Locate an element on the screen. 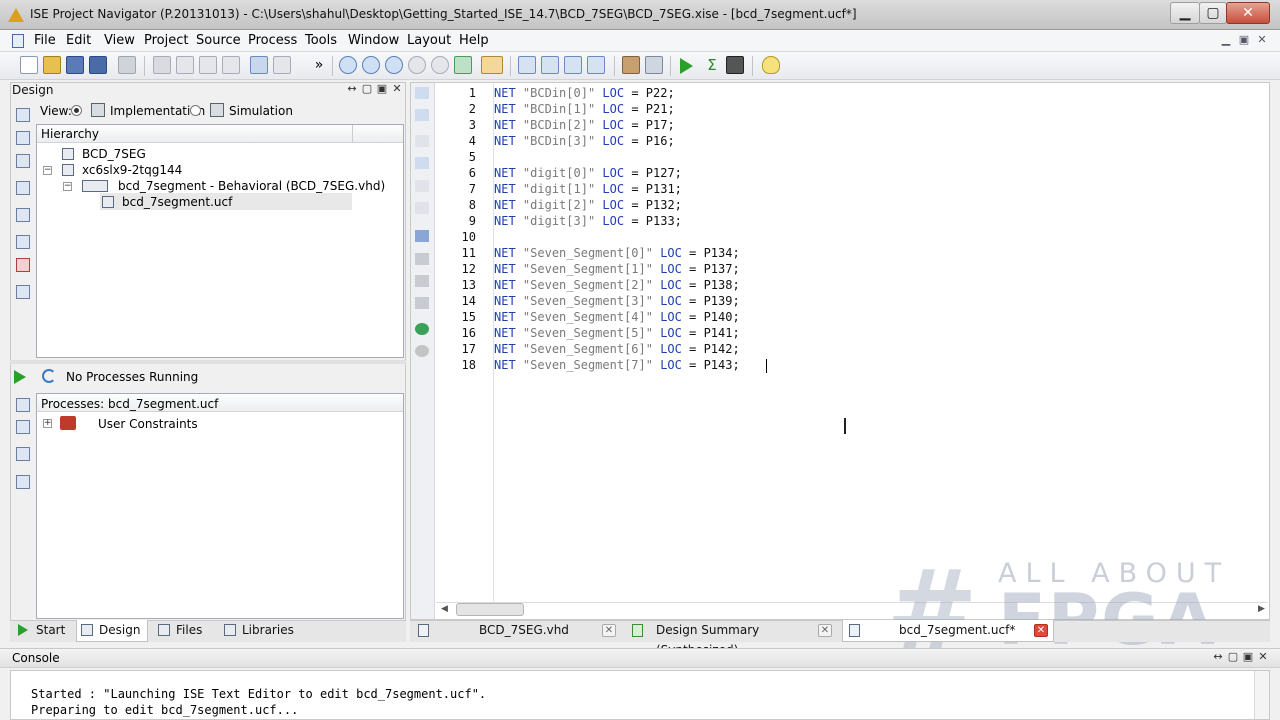 Image resolution: width=1280 pixels, height=720 pixels. refresh-icon is located at coordinates (463, 65).